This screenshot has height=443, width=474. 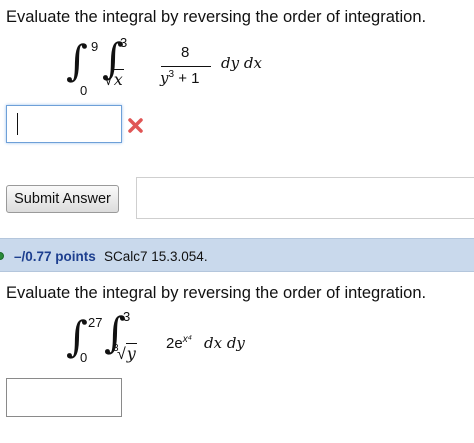 I want to click on outer-integral-sign: ∫, so click(x=77, y=60).